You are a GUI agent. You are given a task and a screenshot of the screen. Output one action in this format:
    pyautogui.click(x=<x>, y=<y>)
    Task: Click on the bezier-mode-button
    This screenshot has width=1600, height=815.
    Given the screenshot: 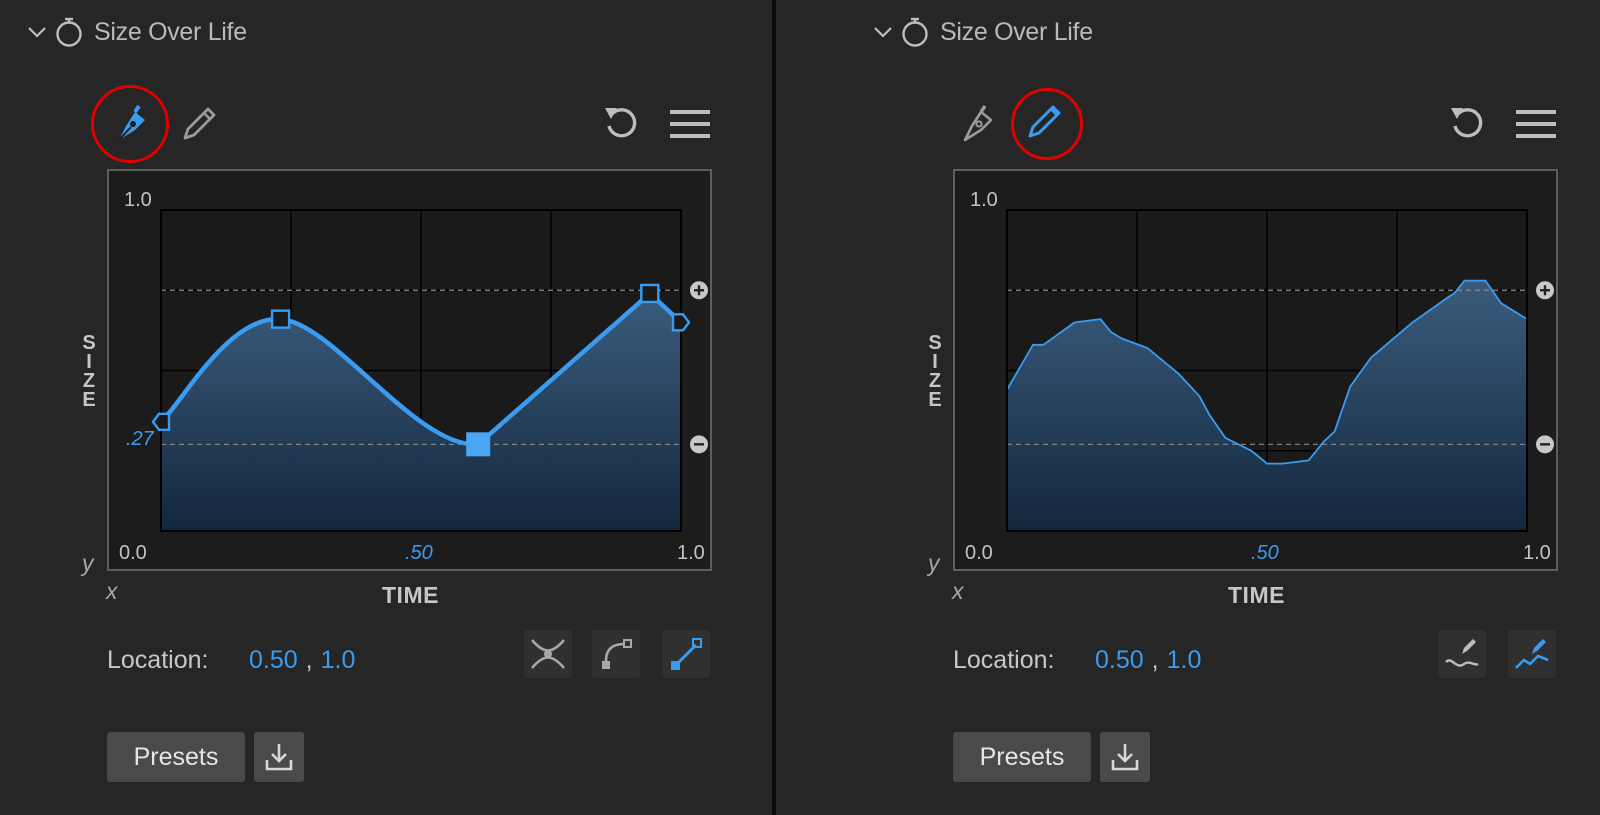 What is the action you would take?
    pyautogui.click(x=548, y=654)
    